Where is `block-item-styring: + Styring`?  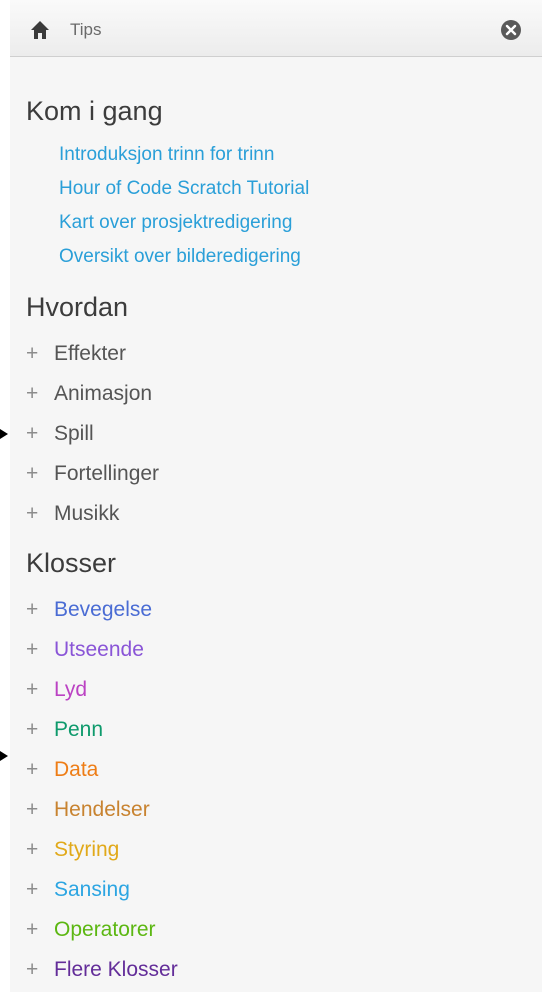 block-item-styring: + Styring is located at coordinates (276, 850).